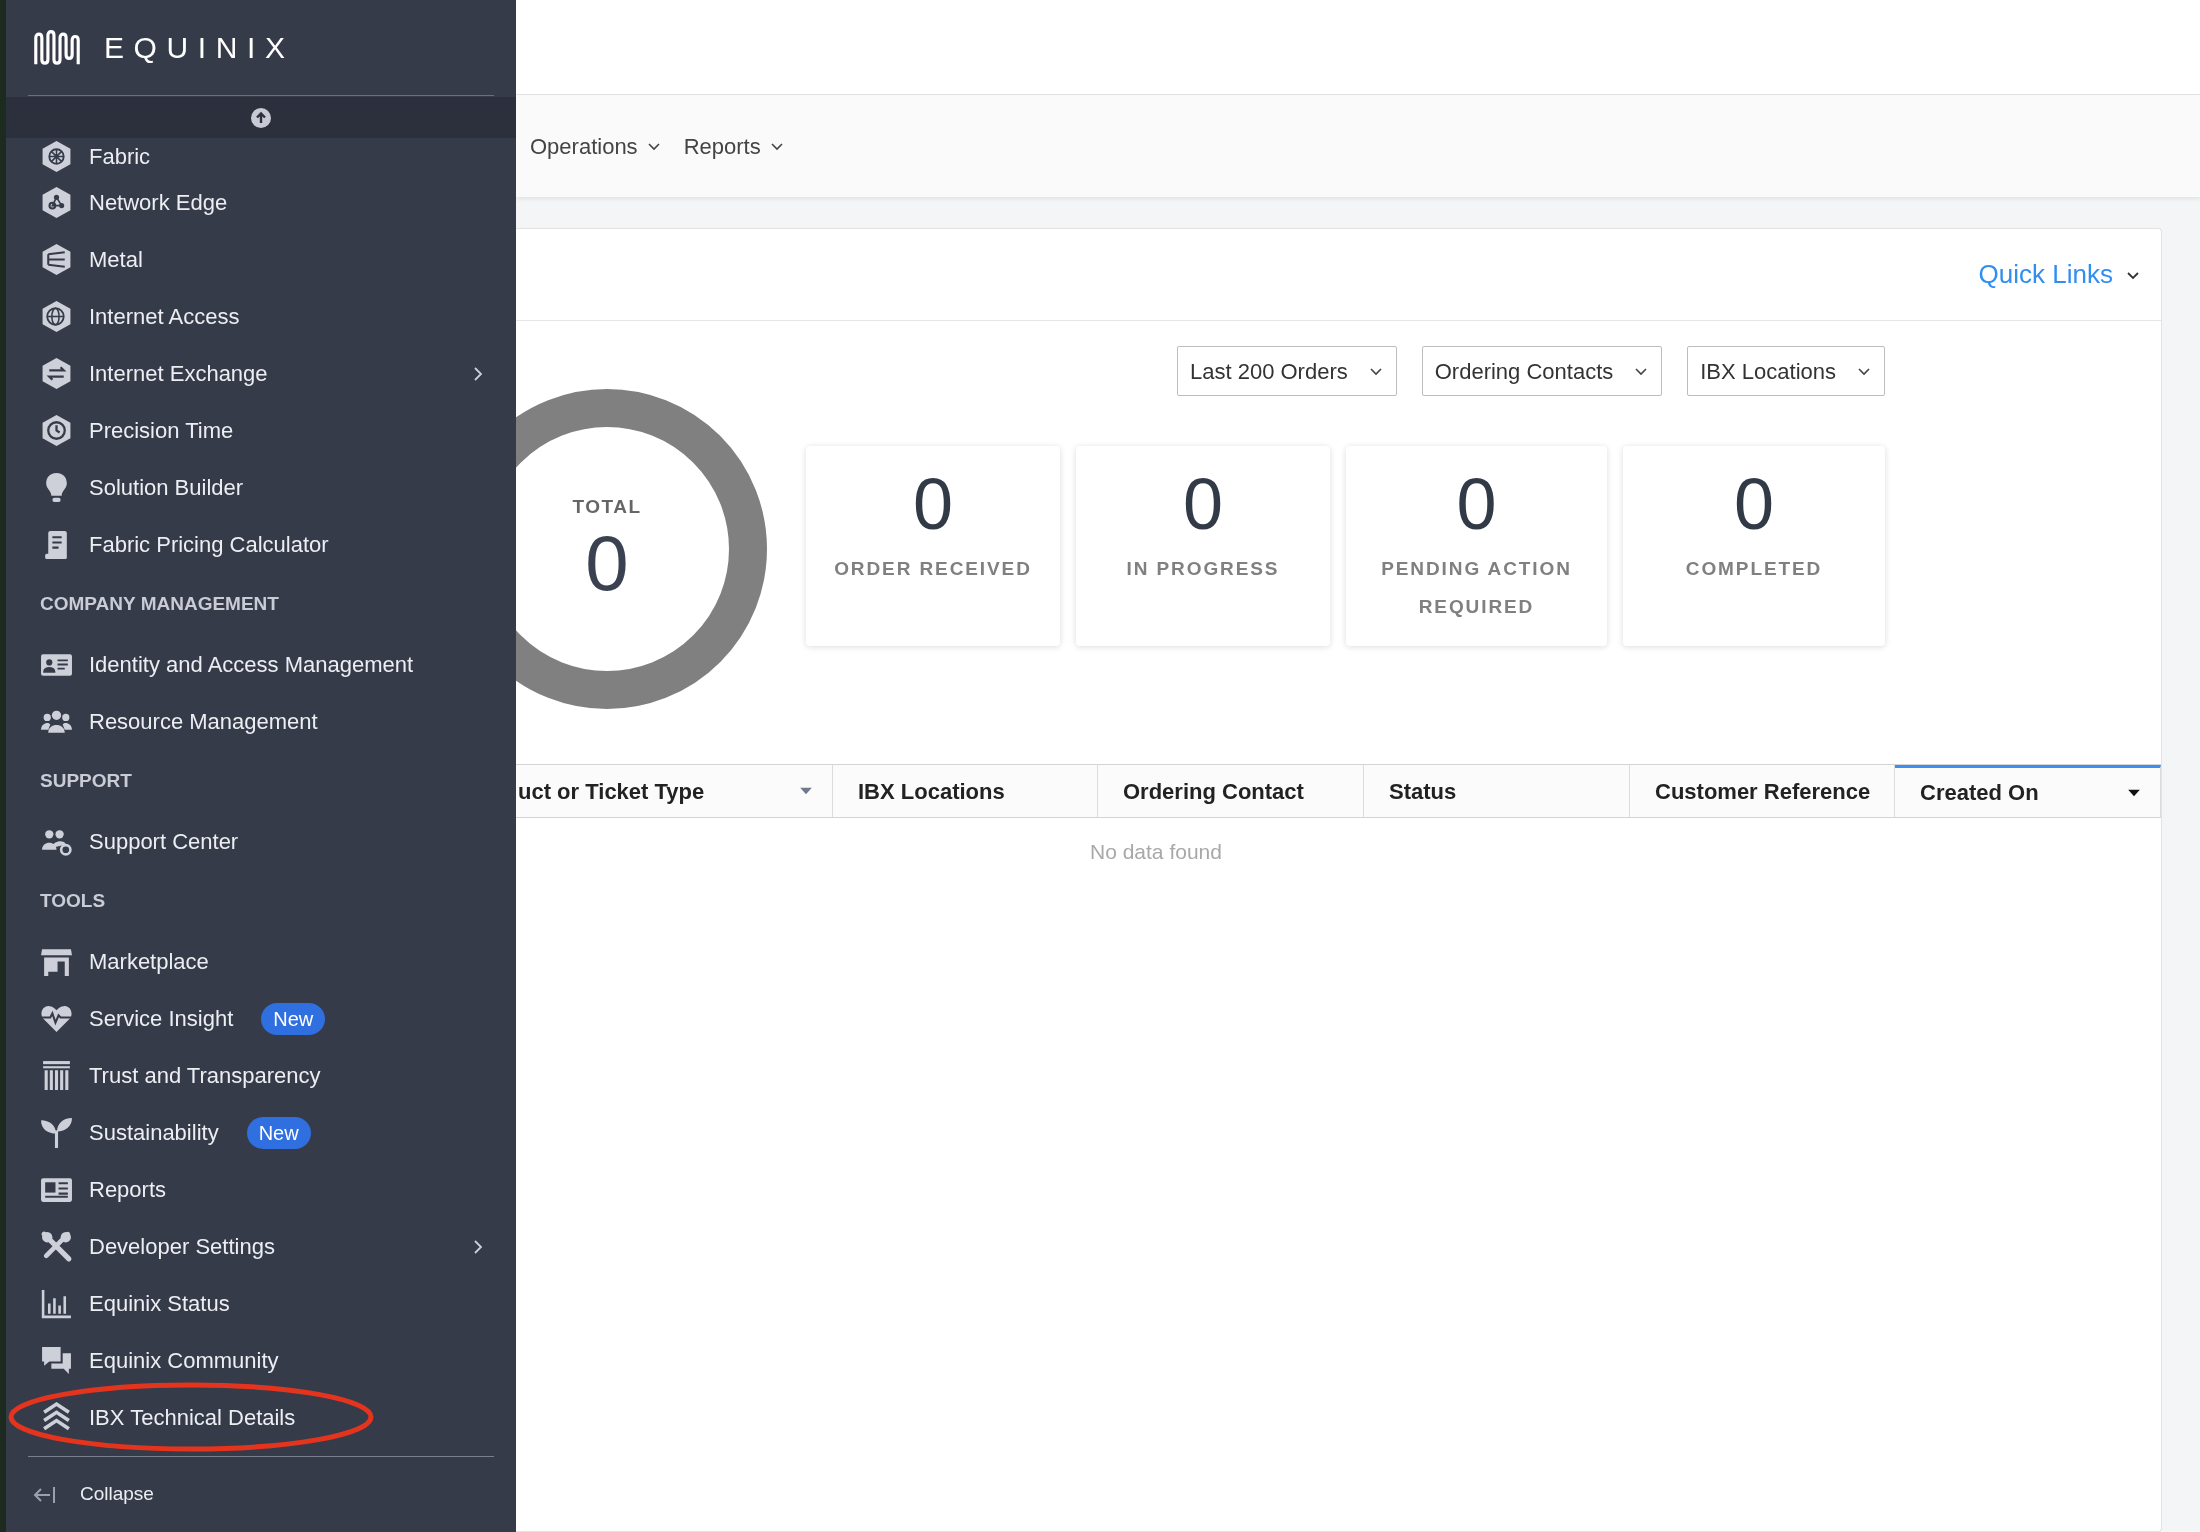 The width and height of the screenshot is (2200, 1532). What do you see at coordinates (159, 604) in the screenshot?
I see `section-heading: COMPANY MANAGEMENT` at bounding box center [159, 604].